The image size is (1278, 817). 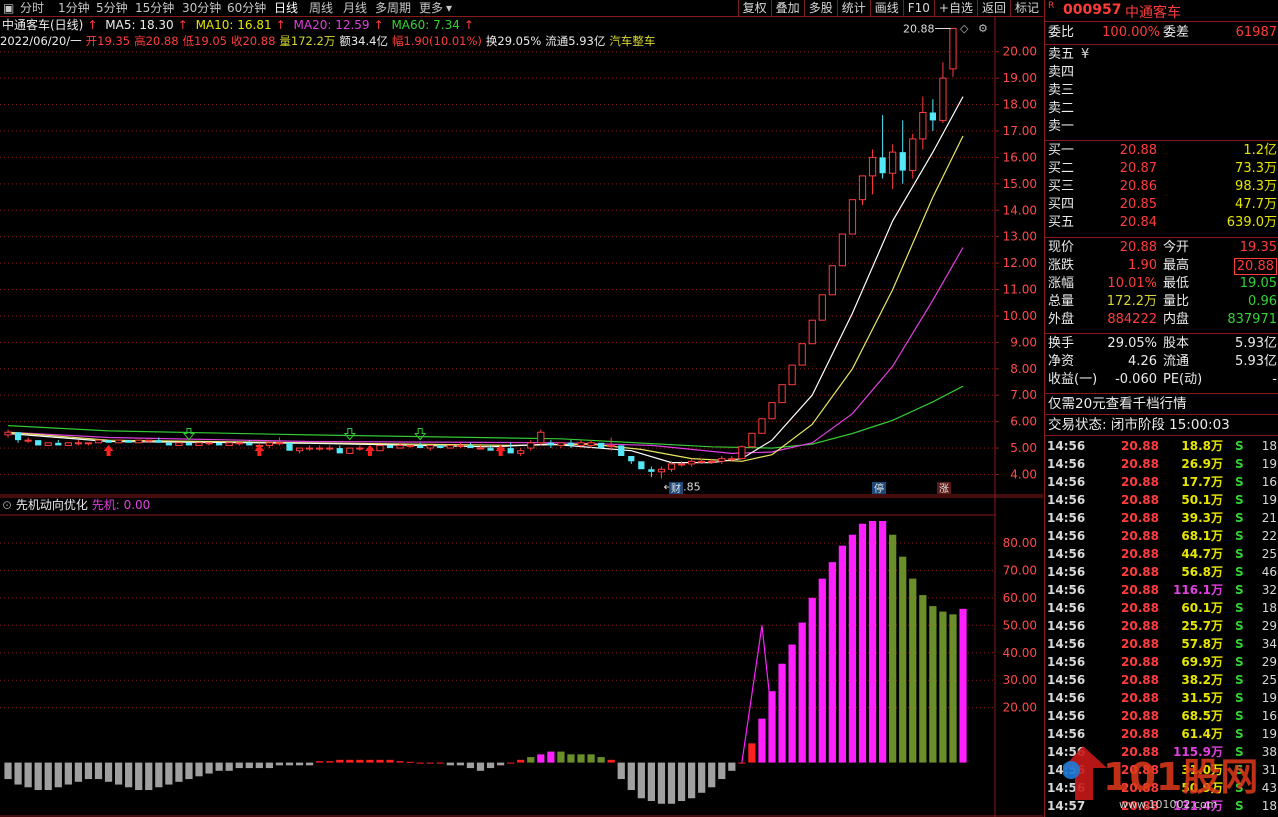 What do you see at coordinates (201, 8) in the screenshot?
I see `period-tab-4: 30分钟` at bounding box center [201, 8].